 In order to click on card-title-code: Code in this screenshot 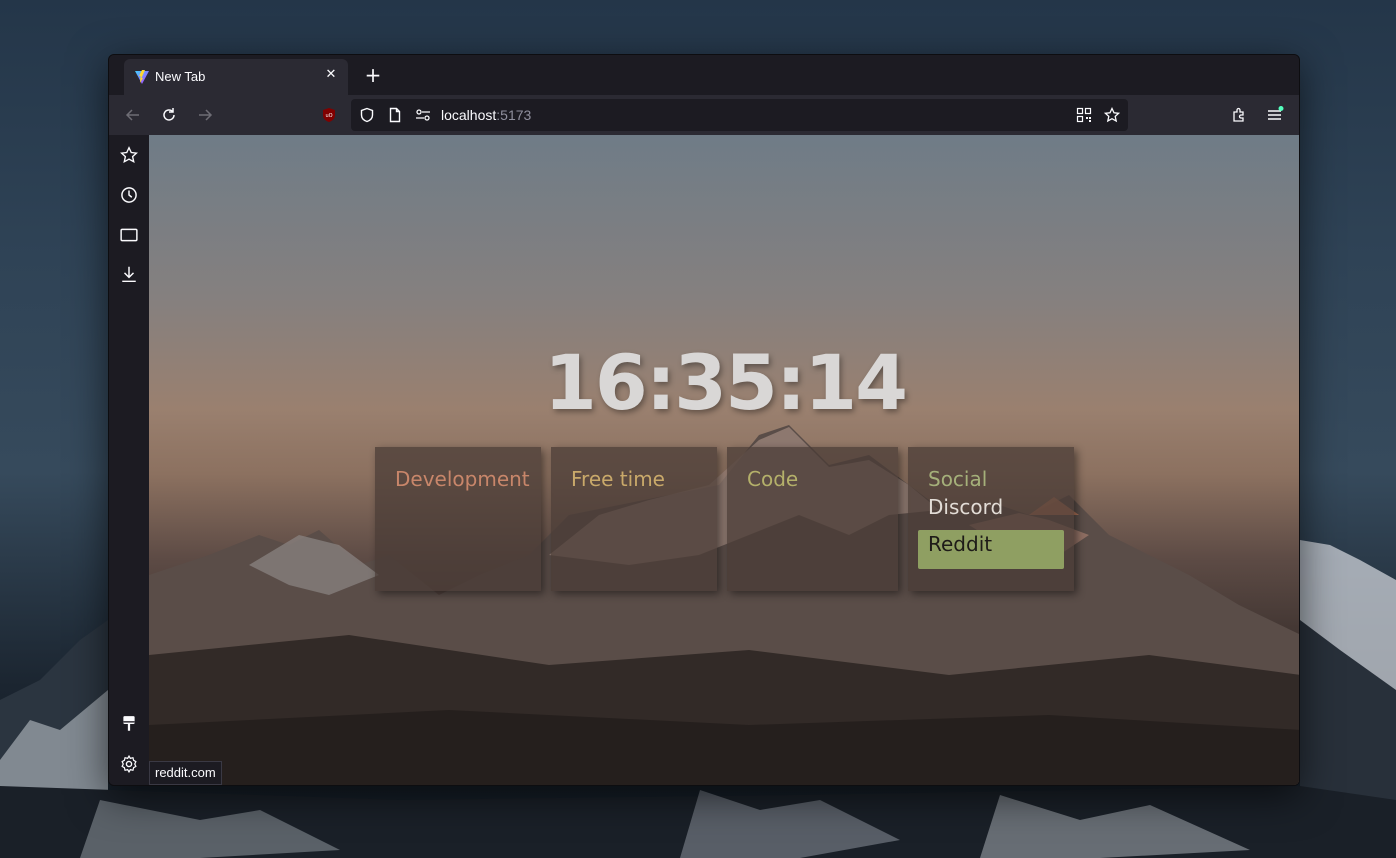, I will do `click(773, 479)`.